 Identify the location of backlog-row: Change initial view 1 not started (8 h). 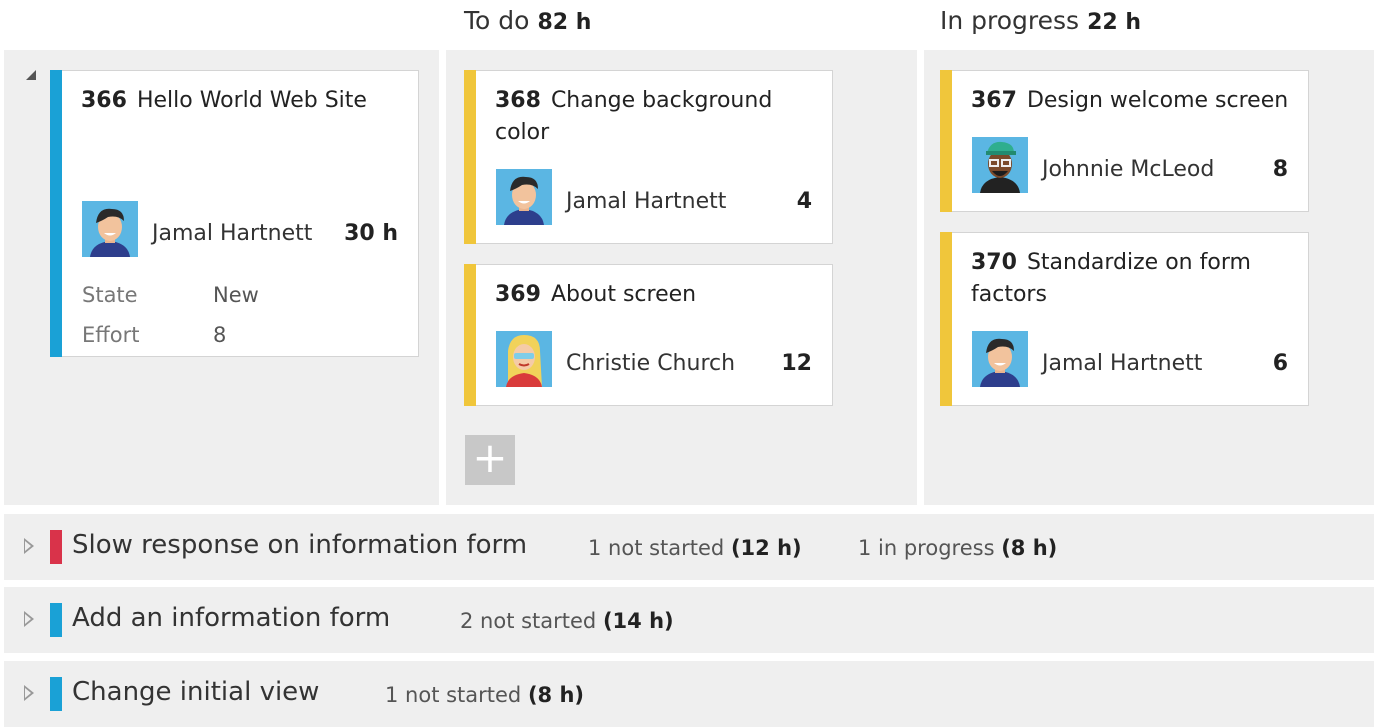
(689, 694).